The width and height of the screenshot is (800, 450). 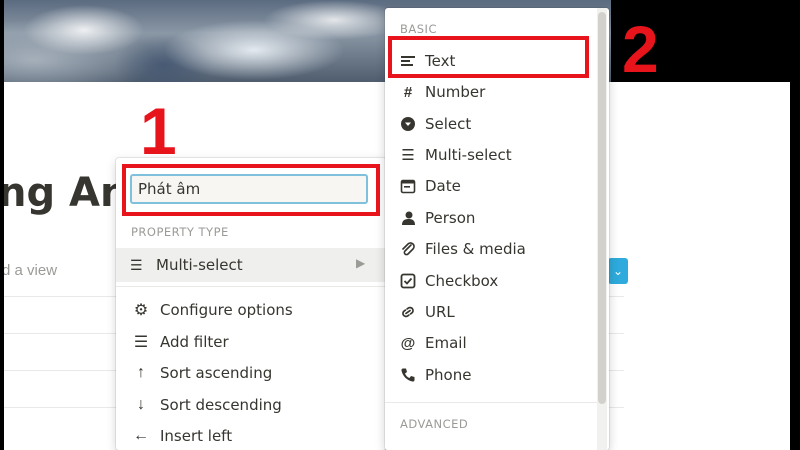 I want to click on gear-icon: ⚙, so click(x=141, y=310).